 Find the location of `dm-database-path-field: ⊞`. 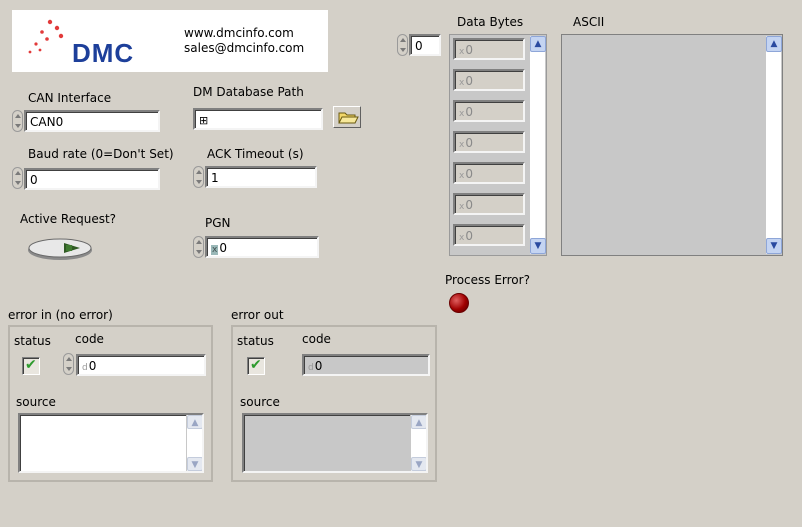

dm-database-path-field: ⊞ is located at coordinates (258, 119).